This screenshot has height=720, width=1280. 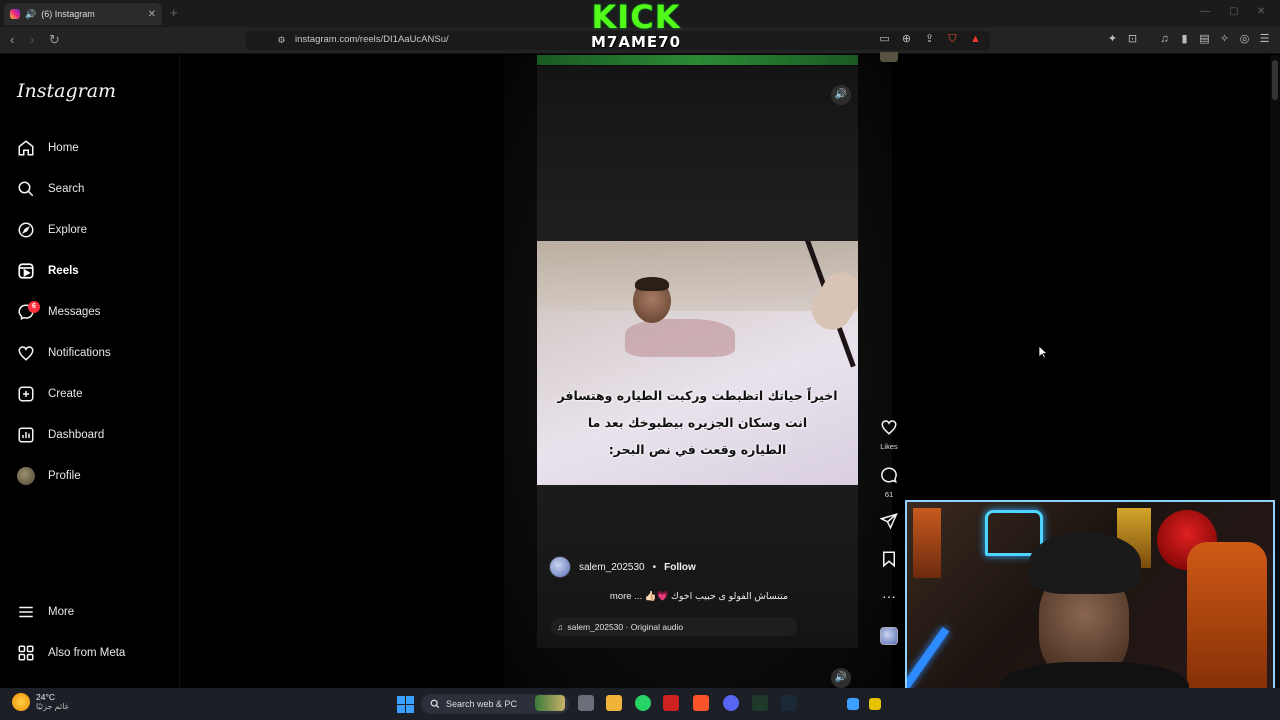 What do you see at coordinates (45, 612) in the screenshot?
I see `sidebar-more: More` at bounding box center [45, 612].